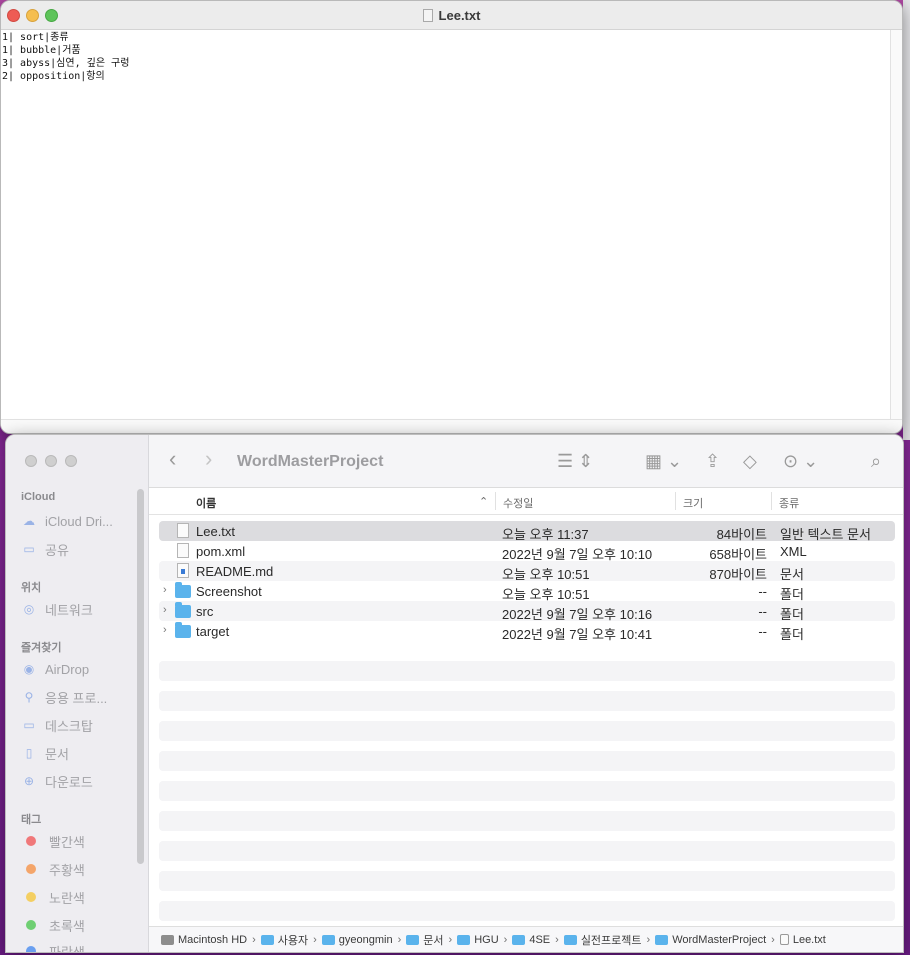  Describe the element at coordinates (183, 570) in the screenshot. I see `markdown-file-icon` at that location.